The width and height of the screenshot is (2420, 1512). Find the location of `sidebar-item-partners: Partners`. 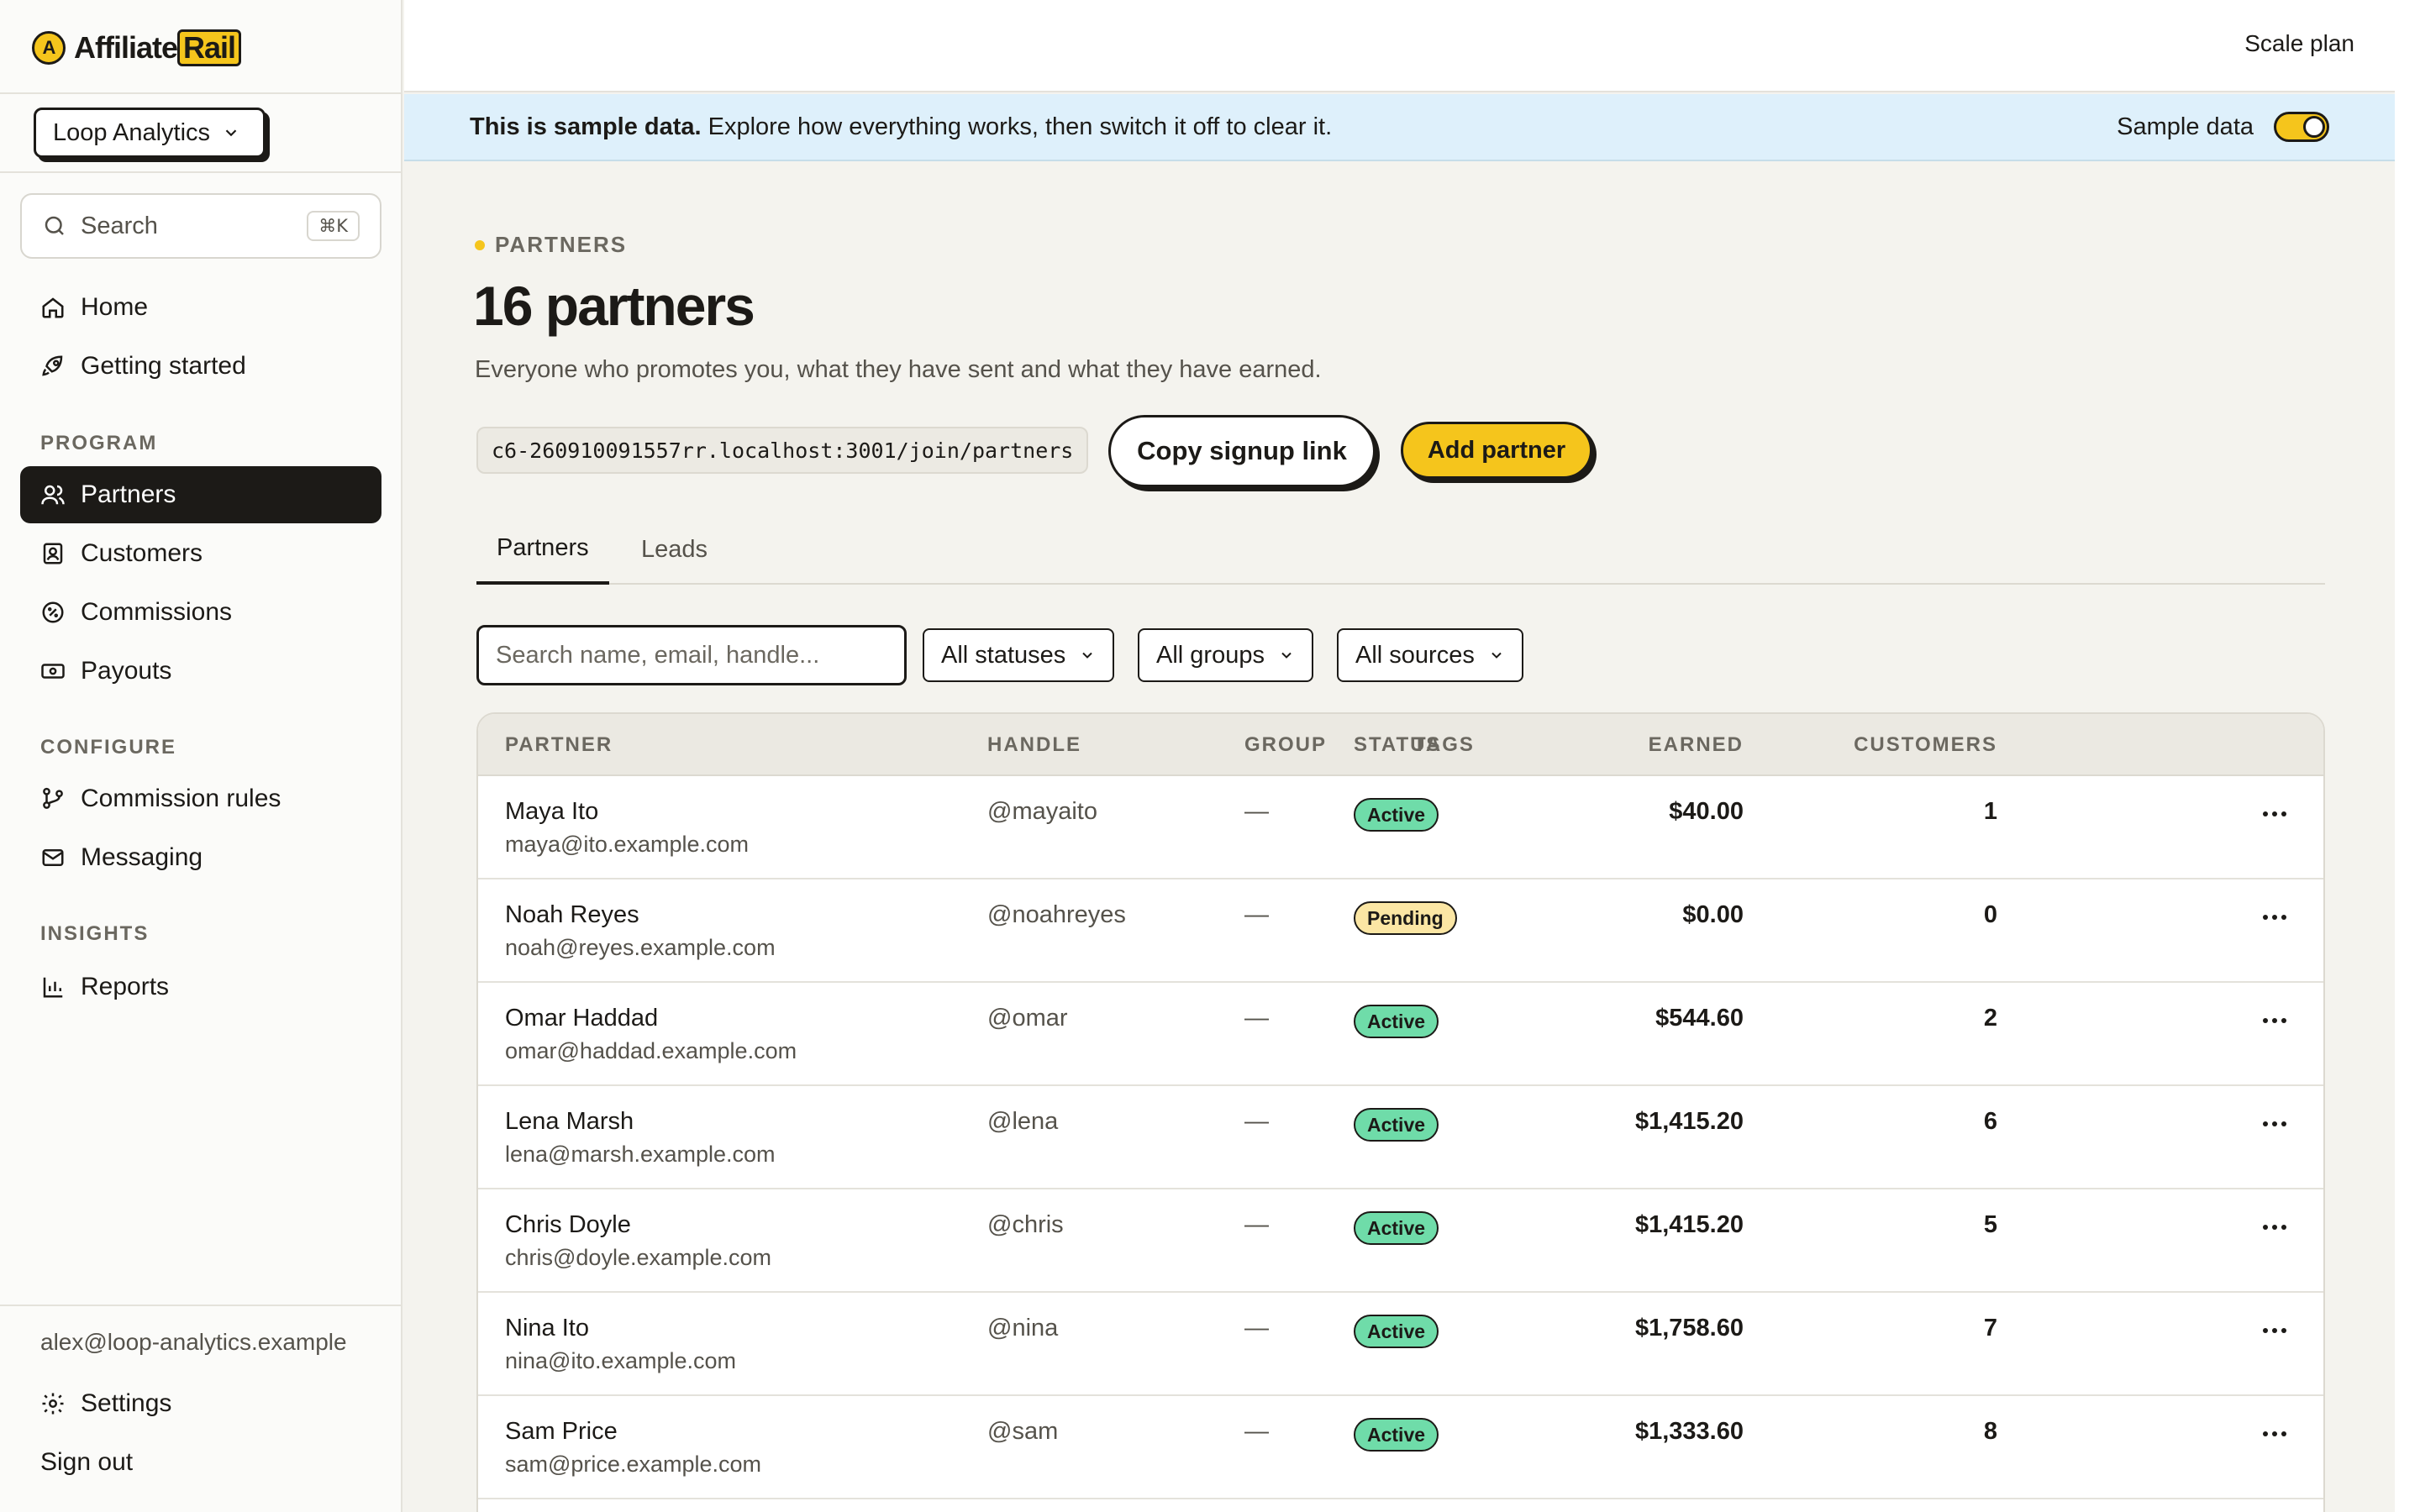

sidebar-item-partners: Partners is located at coordinates (200, 494).